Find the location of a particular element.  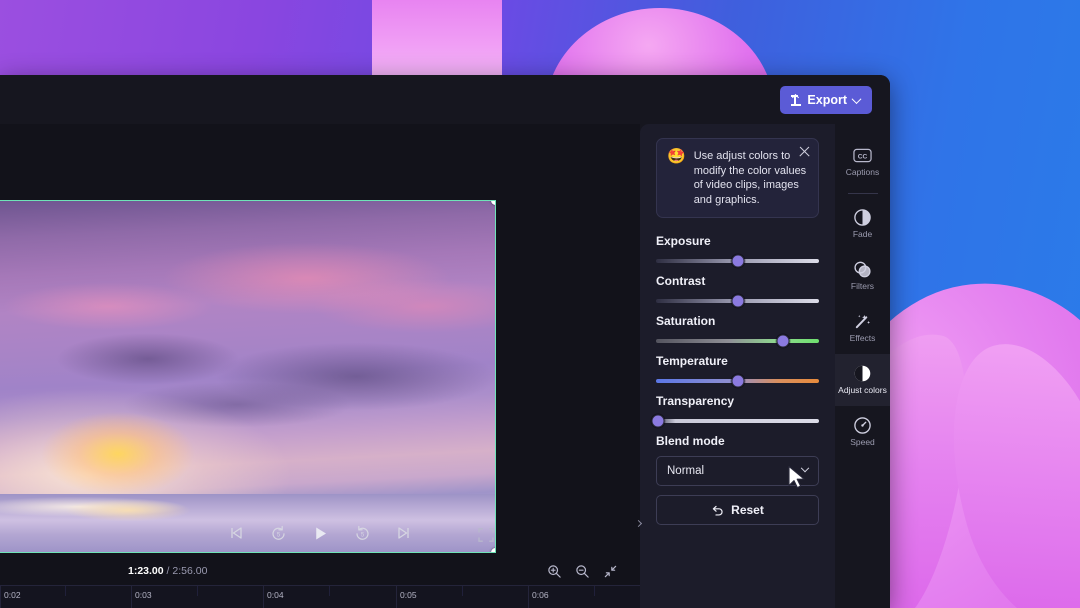

fullscreen-icon is located at coordinates (486, 535).